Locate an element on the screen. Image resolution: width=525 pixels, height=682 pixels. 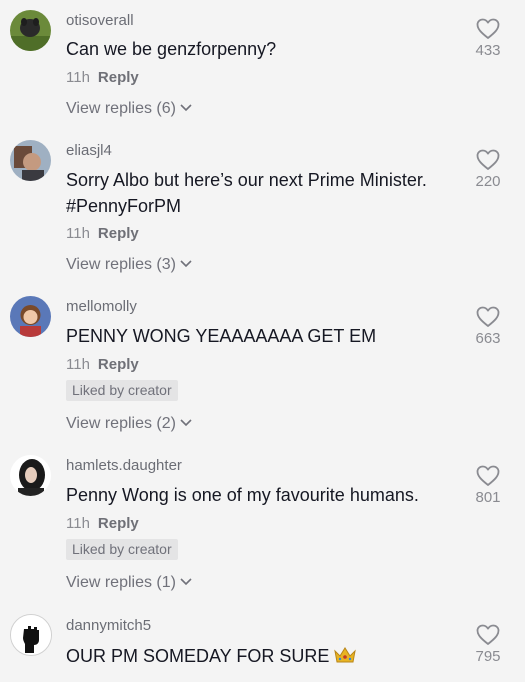
like-button: 801 is located at coordinates (488, 485).